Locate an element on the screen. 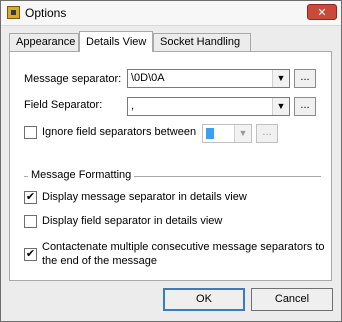 This screenshot has width=342, height=322. display-field-separator-checkbox is located at coordinates (30, 221).